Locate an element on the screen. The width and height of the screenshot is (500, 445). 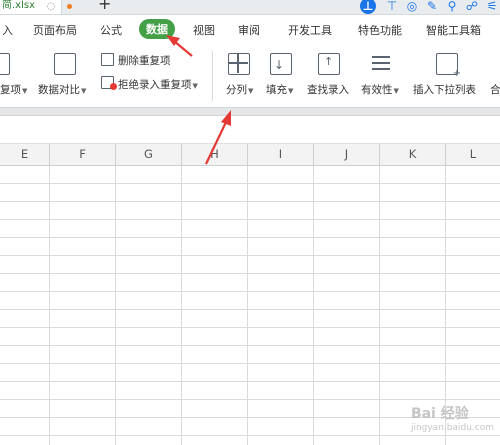
annotation-arrows is located at coordinates (198, 100).